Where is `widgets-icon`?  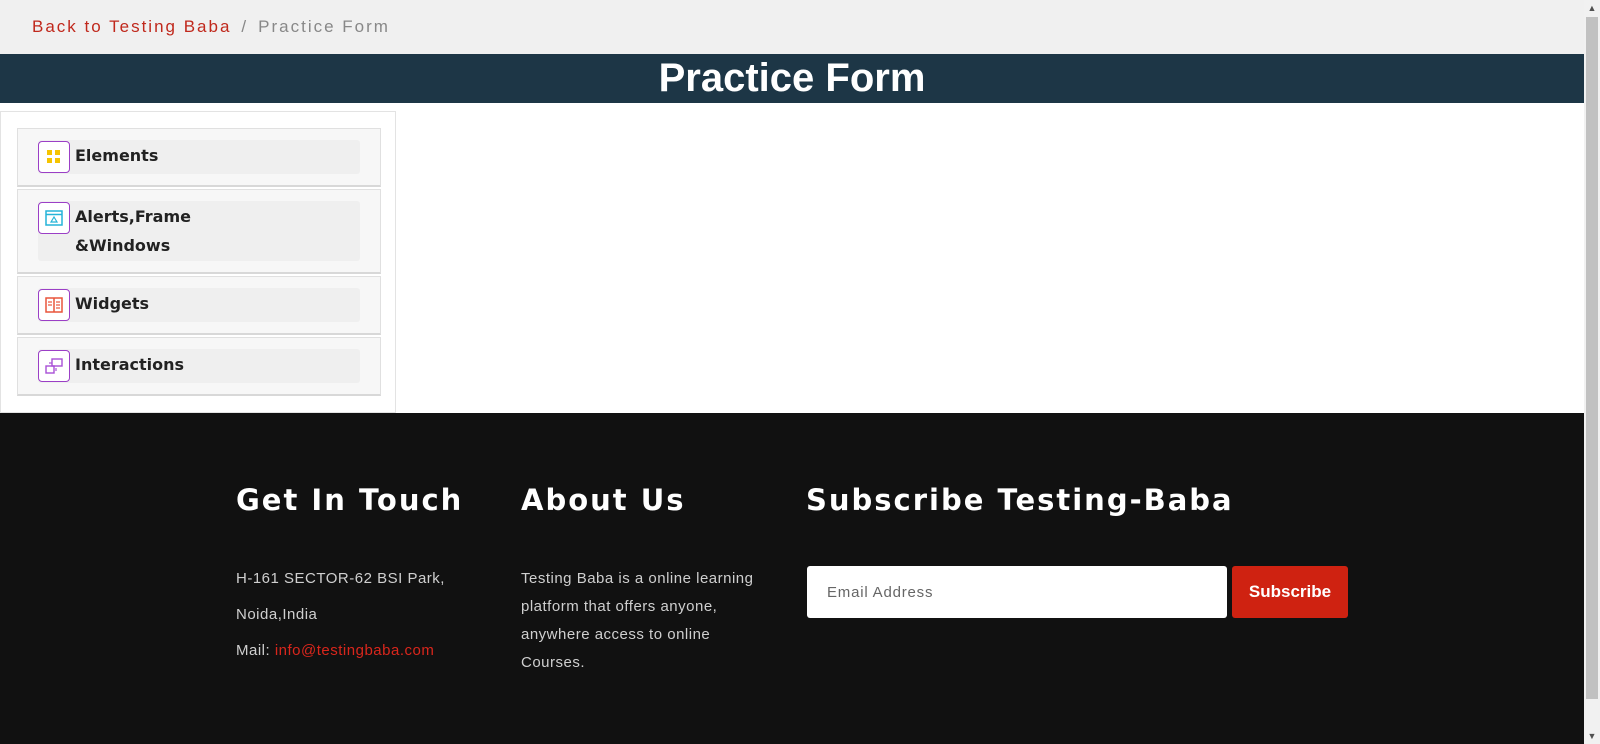
widgets-icon is located at coordinates (54, 305).